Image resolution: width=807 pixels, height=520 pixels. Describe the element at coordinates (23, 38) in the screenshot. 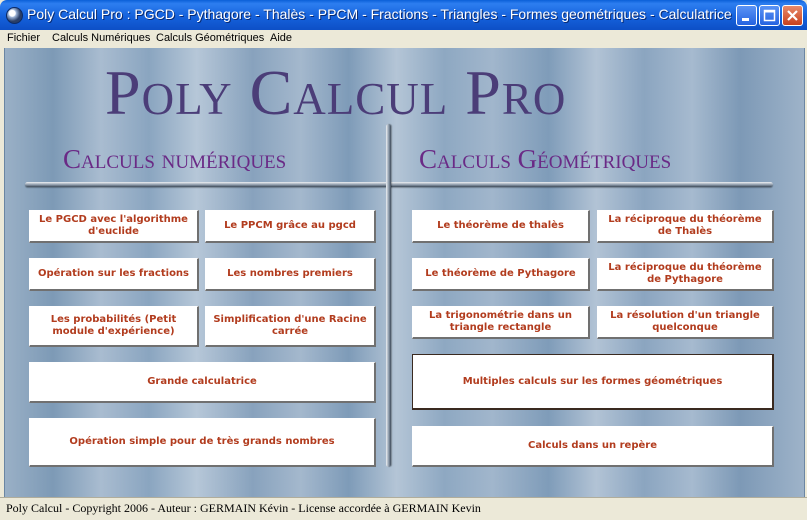

I see `menu-fichier: Fichier` at that location.